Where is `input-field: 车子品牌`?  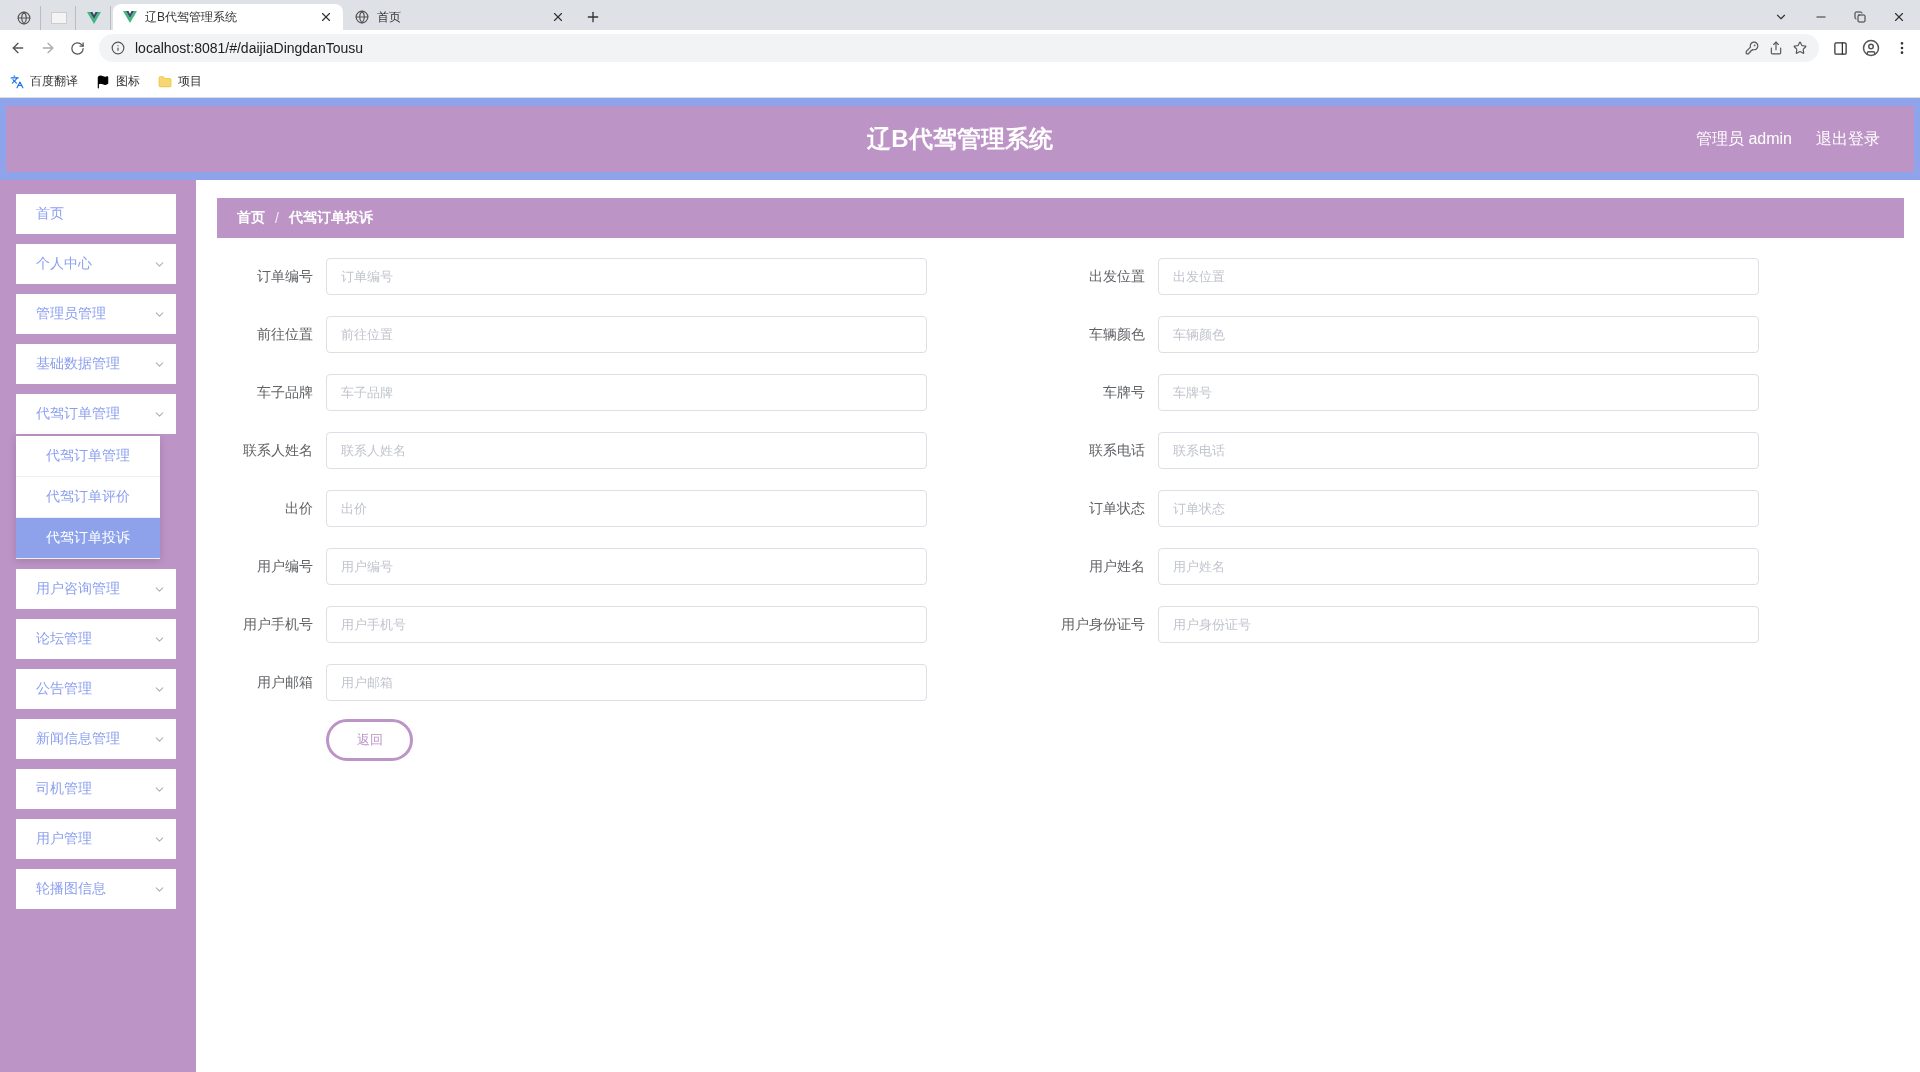
input-field: 车子品牌 is located at coordinates (626, 392).